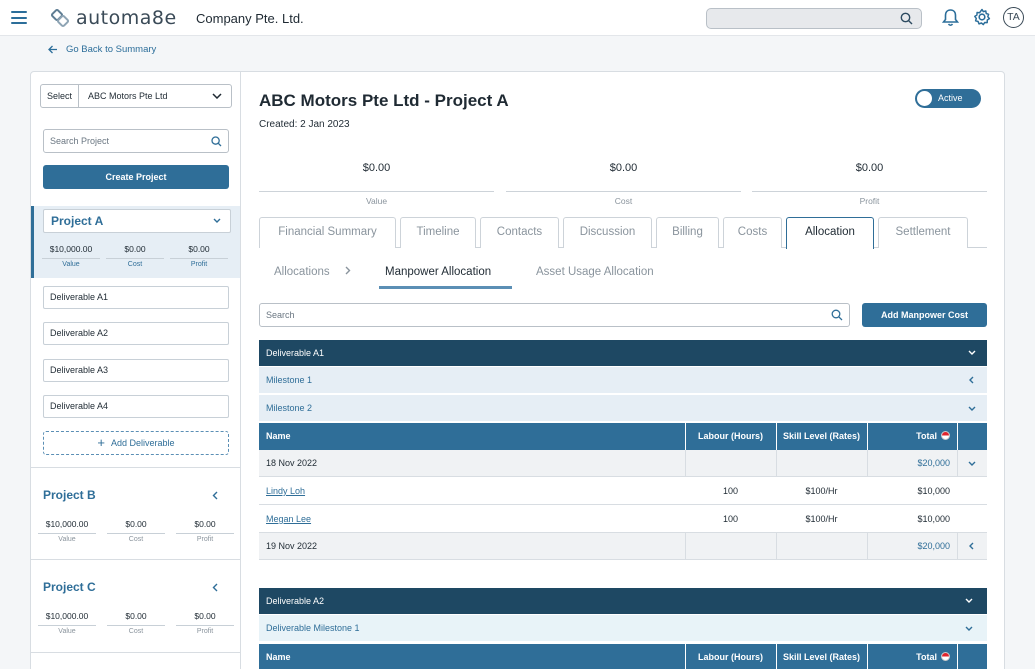  I want to click on notification-bell-icon, so click(950, 17).